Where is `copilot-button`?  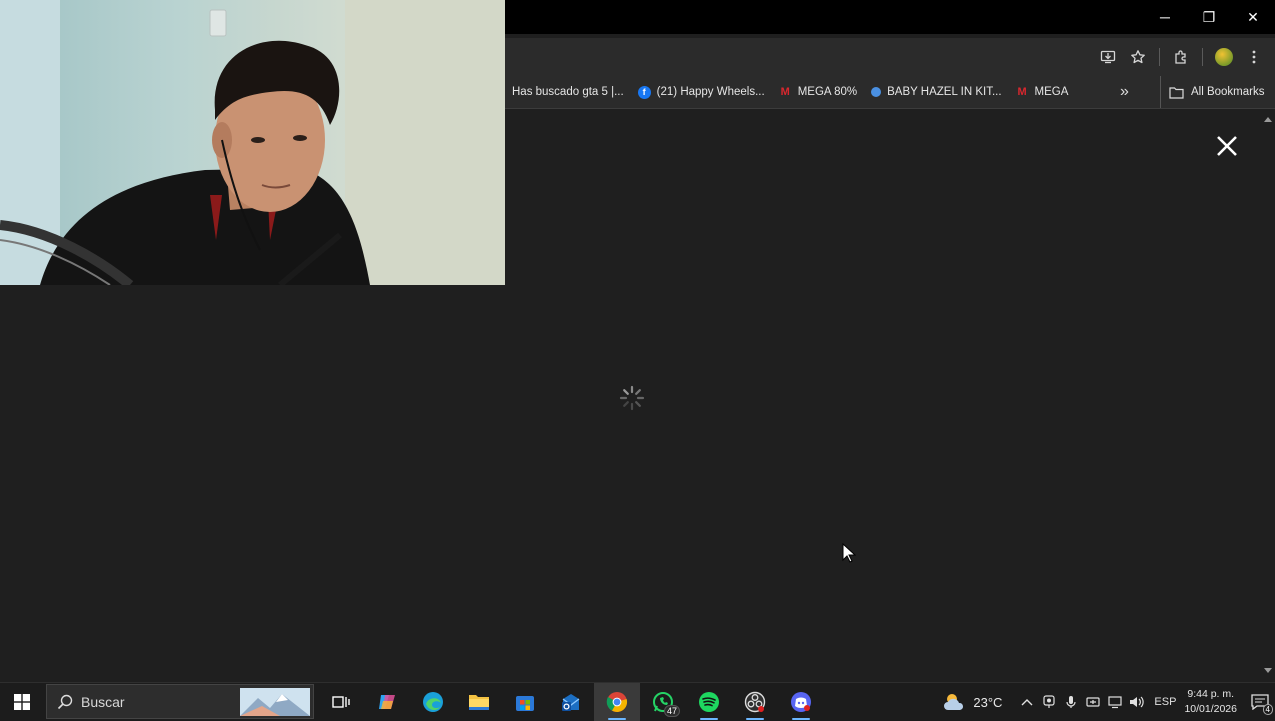 copilot-button is located at coordinates (387, 702).